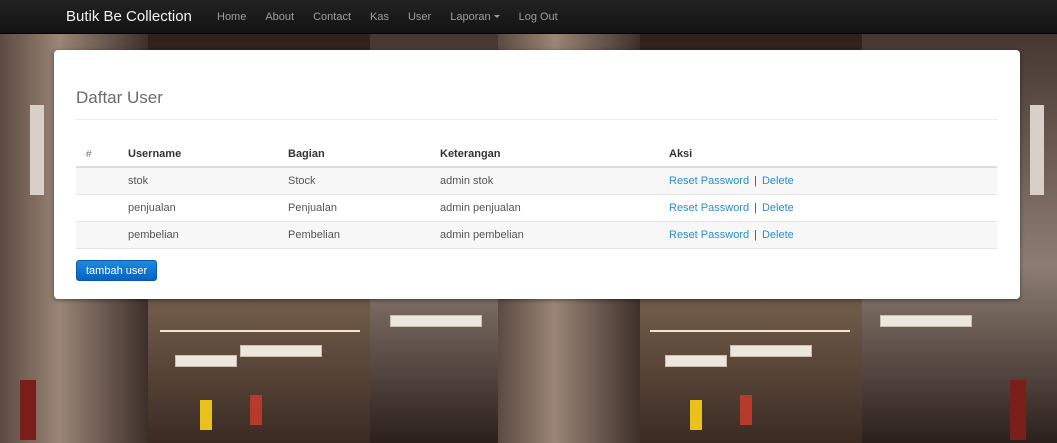  Describe the element at coordinates (231, 17) in the screenshot. I see `nav-home-link: Home` at that location.